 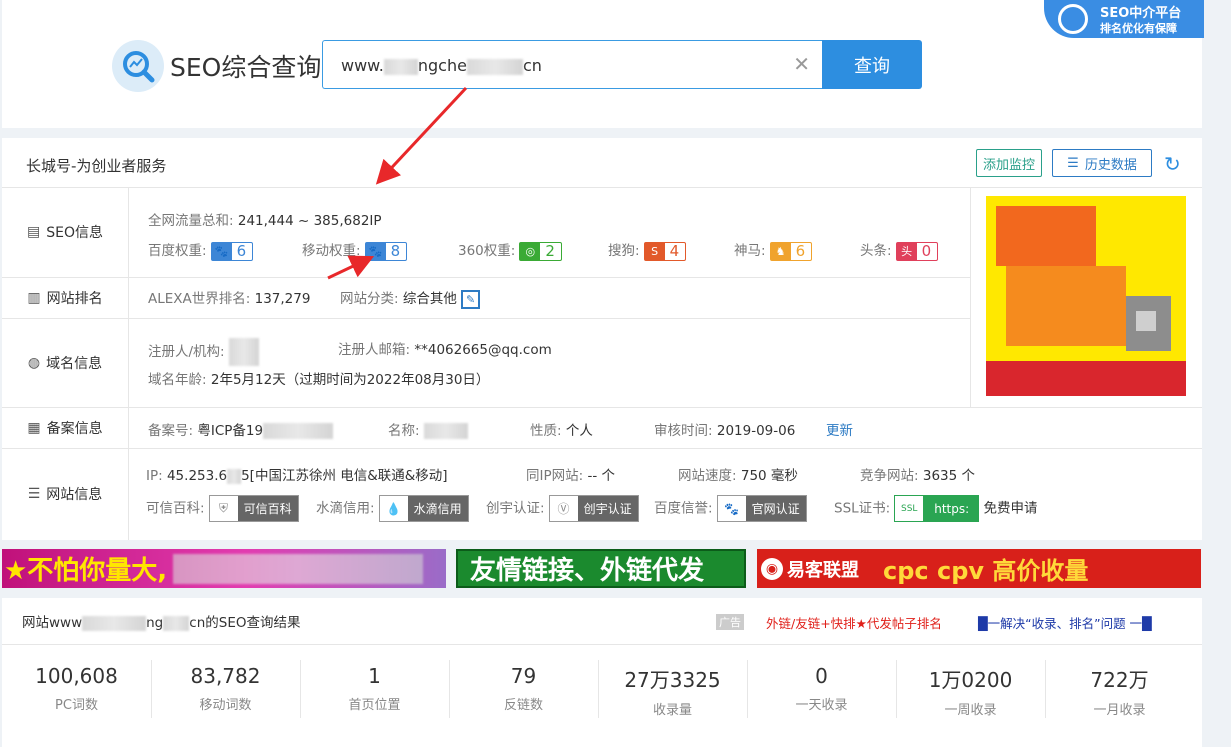 What do you see at coordinates (872, 64) in the screenshot?
I see `search-button: 查询` at bounding box center [872, 64].